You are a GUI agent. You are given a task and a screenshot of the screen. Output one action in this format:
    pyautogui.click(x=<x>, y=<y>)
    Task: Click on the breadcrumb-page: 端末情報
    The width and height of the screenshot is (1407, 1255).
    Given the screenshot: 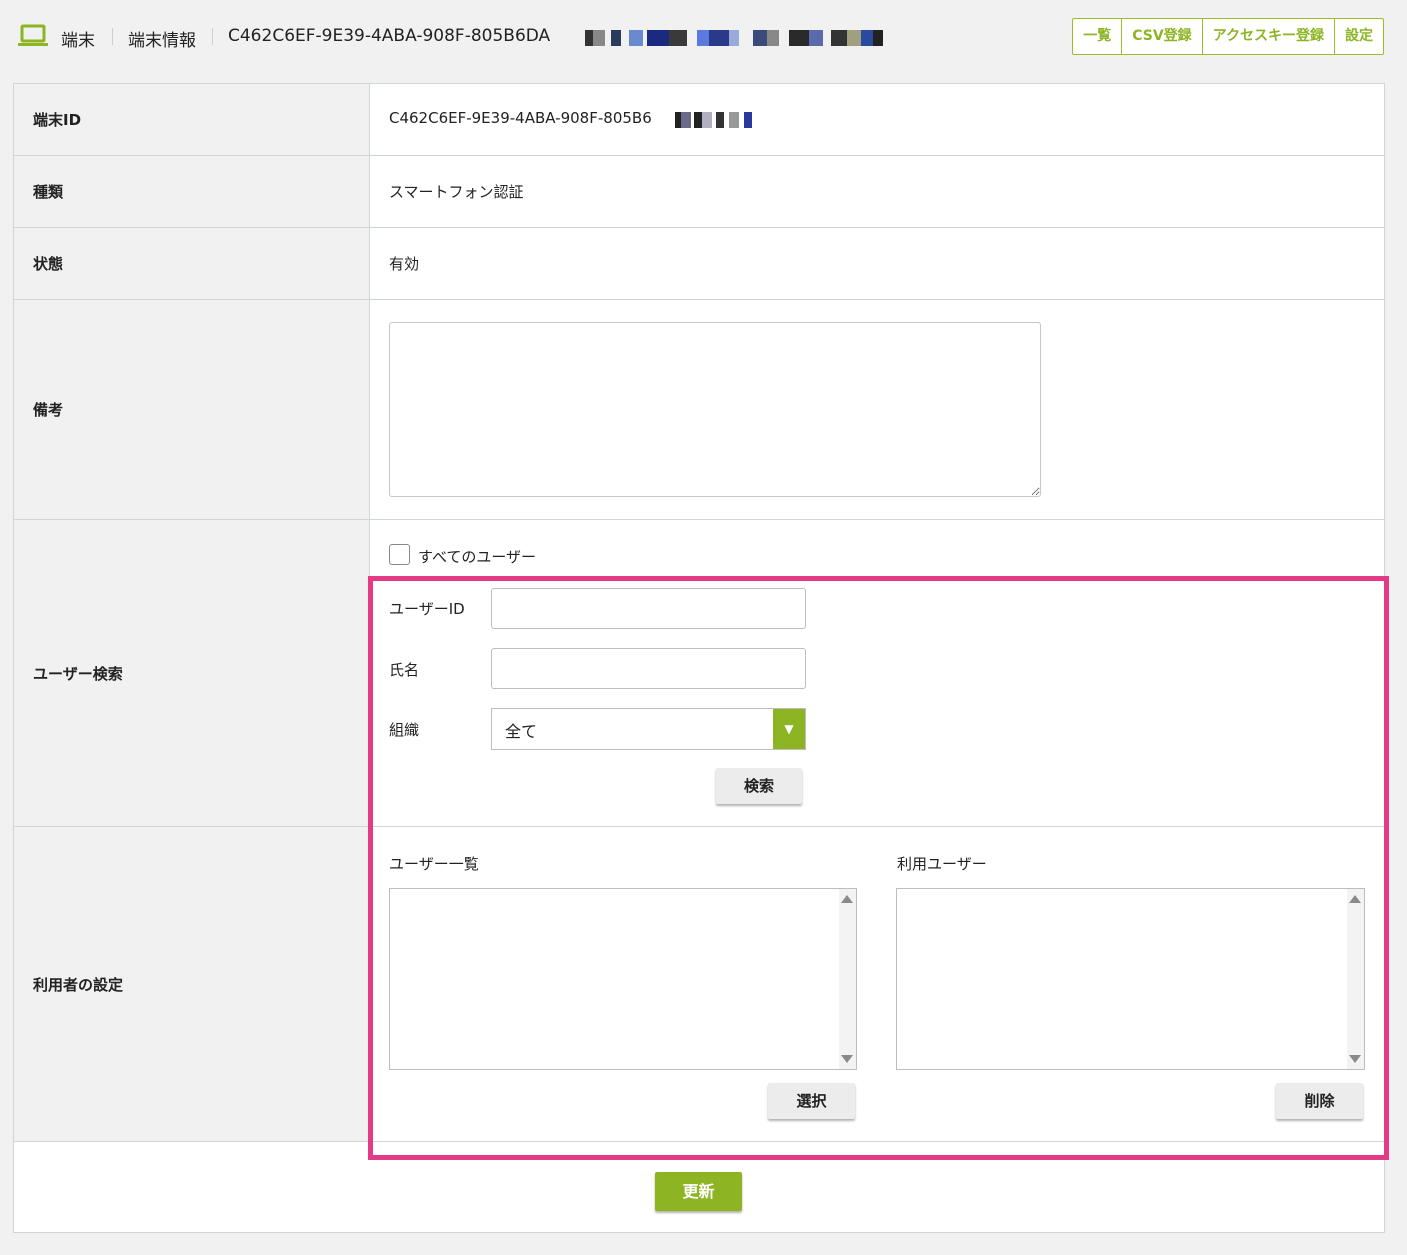 What is the action you would take?
    pyautogui.click(x=162, y=41)
    